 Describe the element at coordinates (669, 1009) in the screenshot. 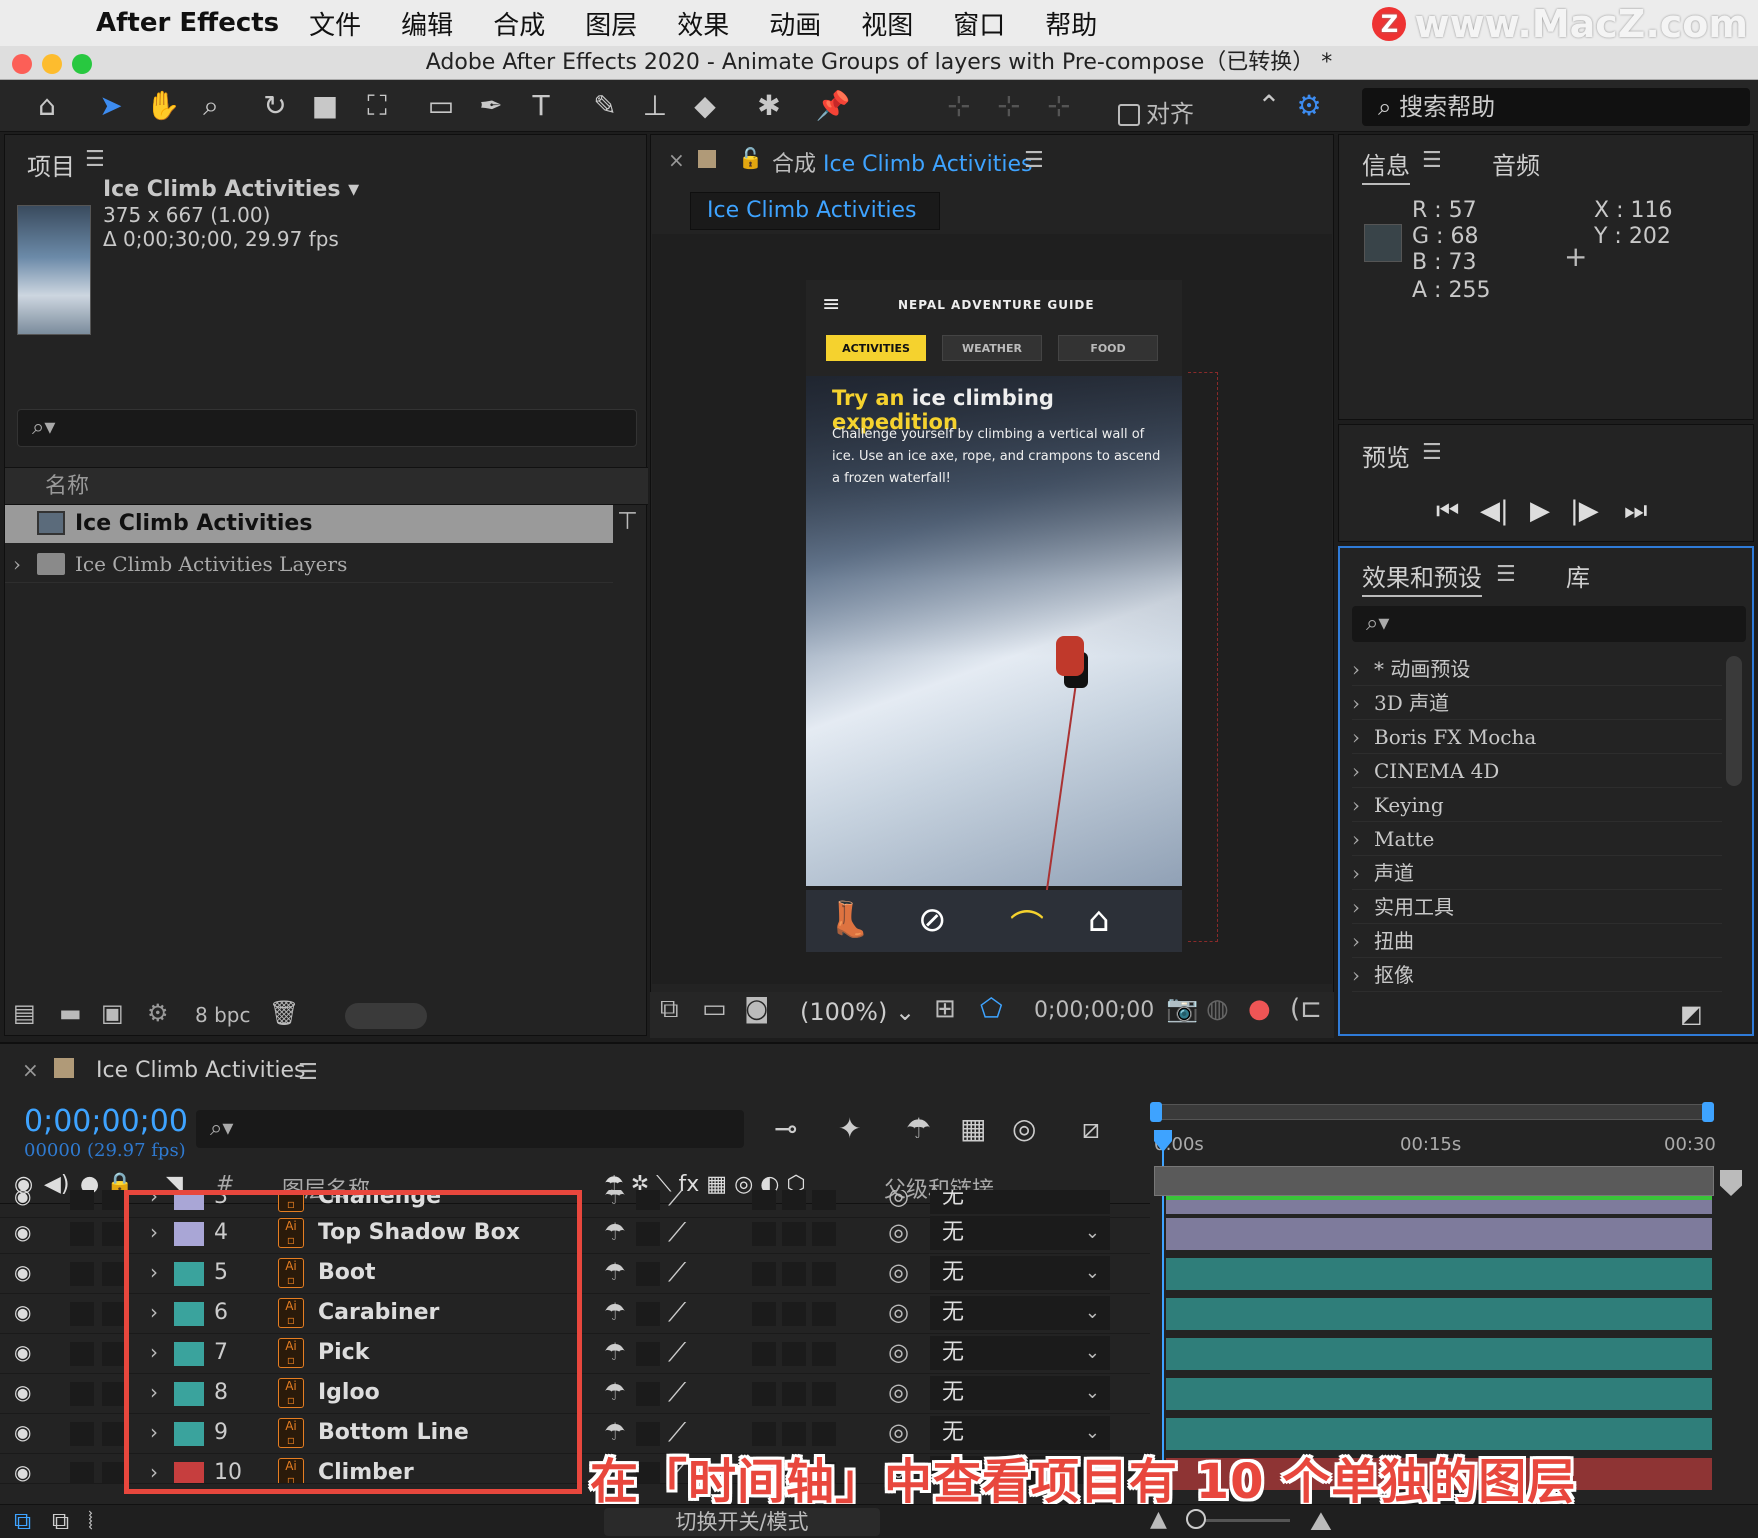

I see `always-preview-icon: ⧉` at that location.